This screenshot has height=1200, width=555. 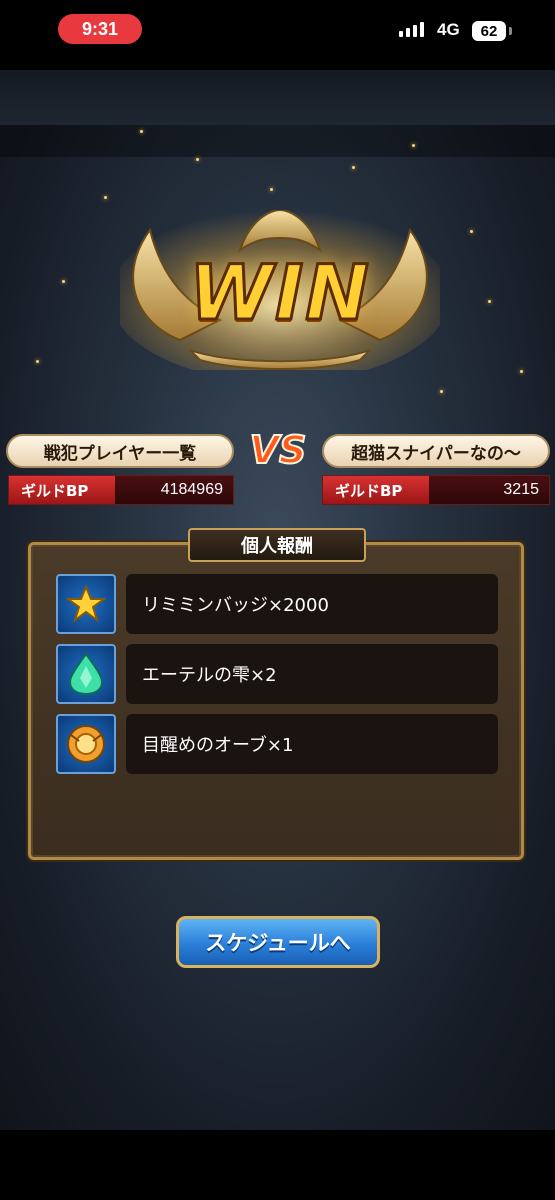 I want to click on battery-tip, so click(x=510, y=31).